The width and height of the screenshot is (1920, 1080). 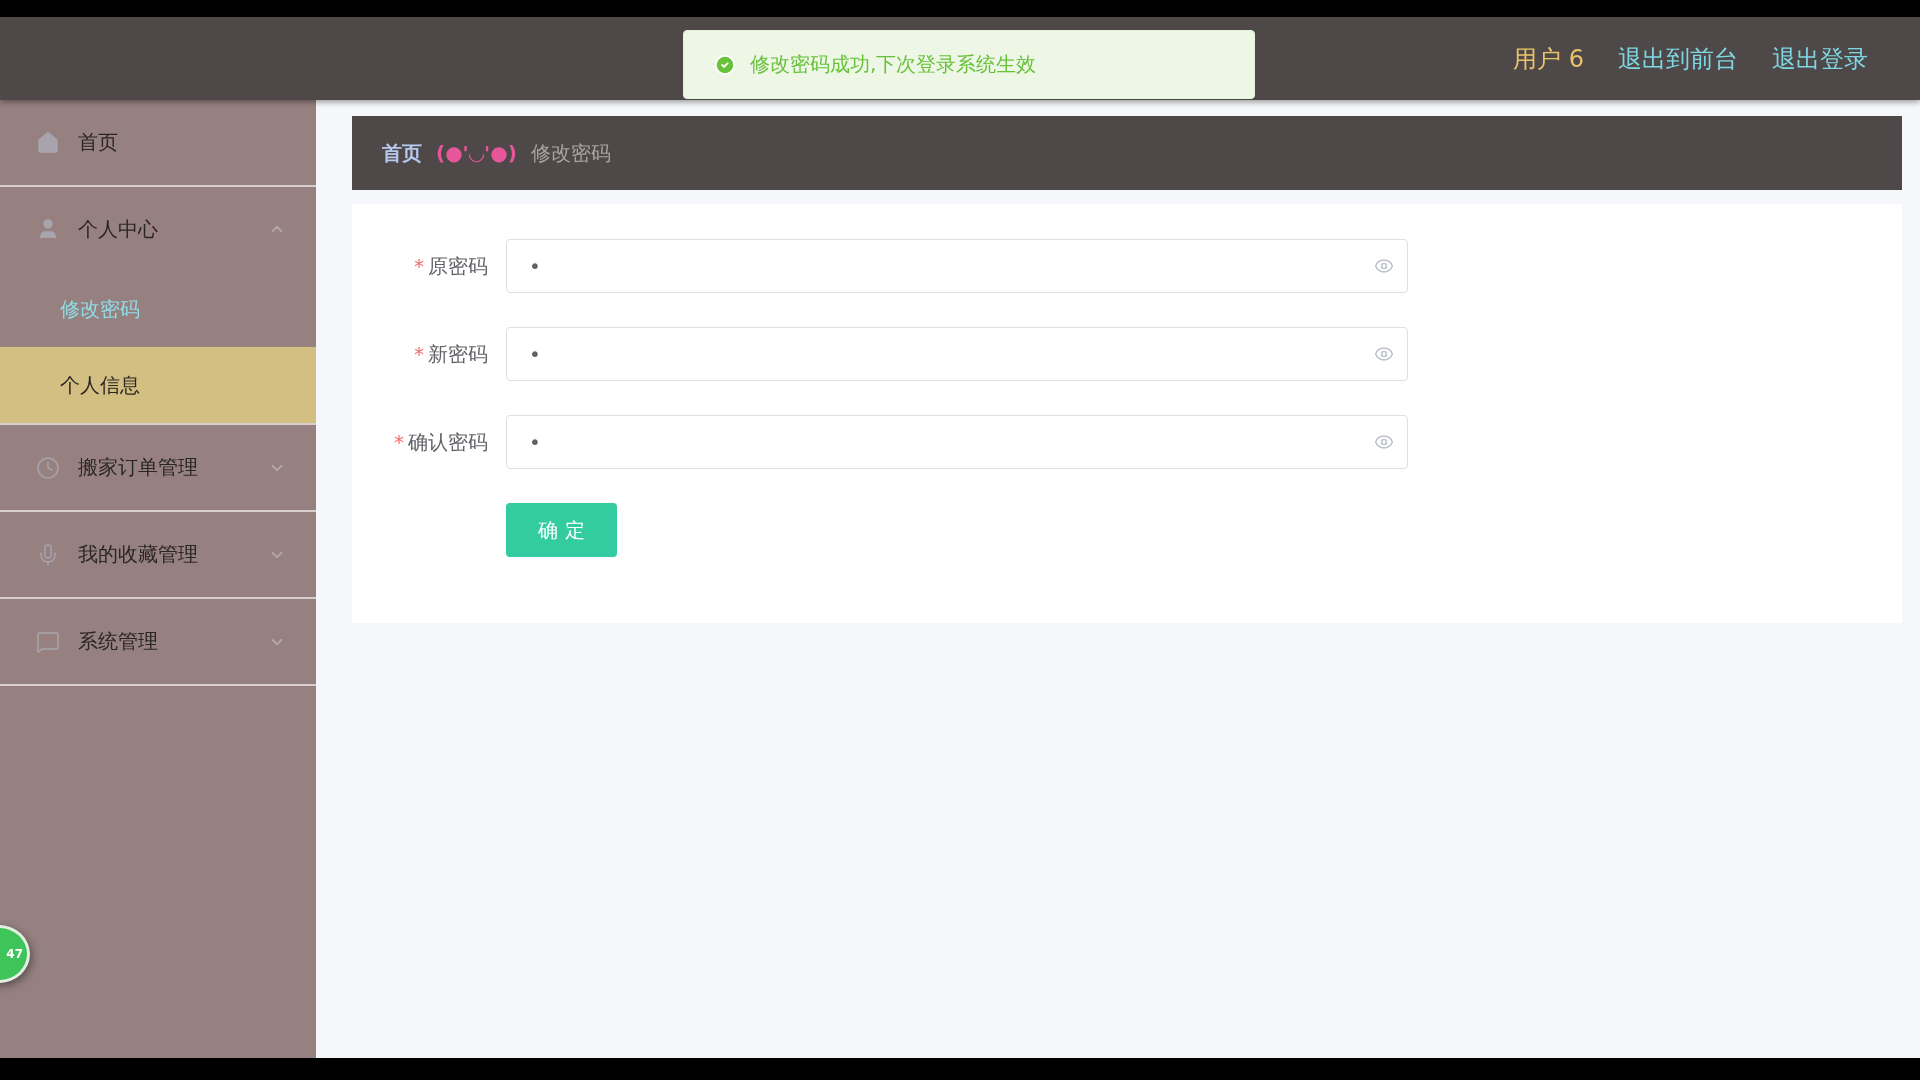 I want to click on chat-icon, so click(x=48, y=641).